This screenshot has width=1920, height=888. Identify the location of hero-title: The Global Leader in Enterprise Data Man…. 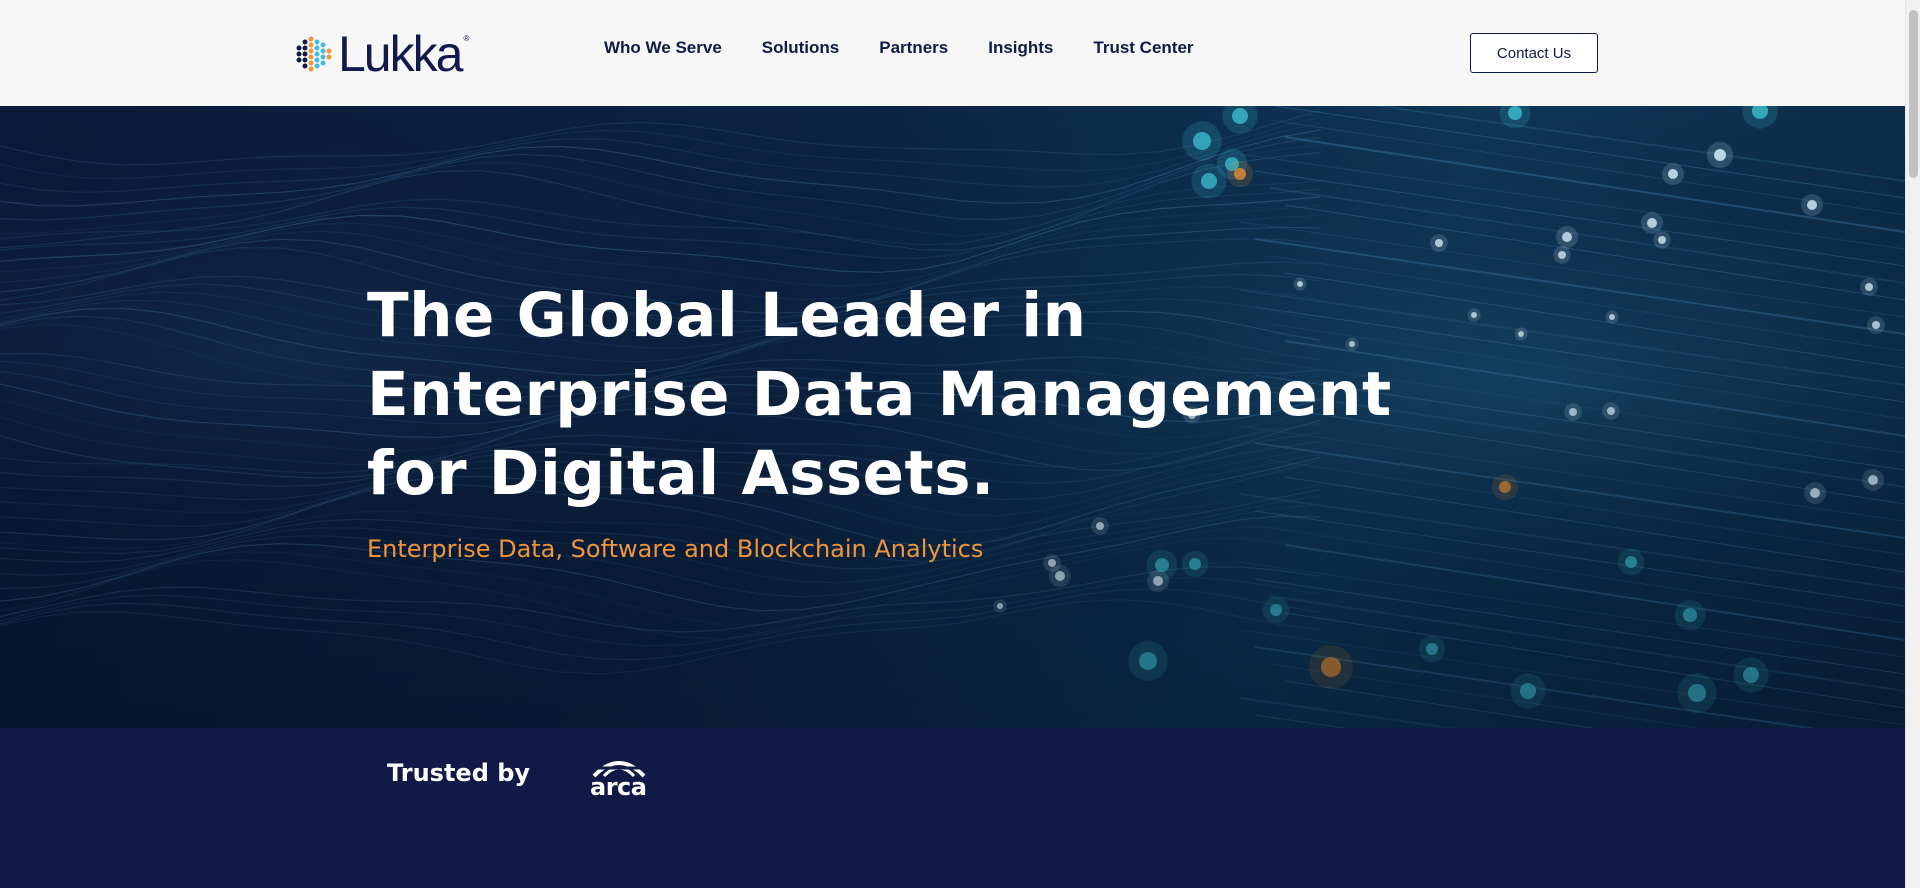
(879, 394).